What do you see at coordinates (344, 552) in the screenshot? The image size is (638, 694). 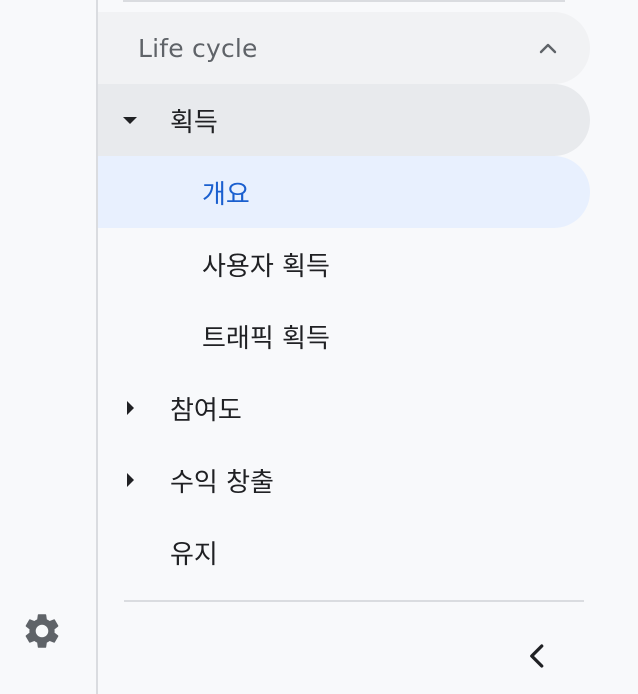 I see `nav-item-retention: 유지` at bounding box center [344, 552].